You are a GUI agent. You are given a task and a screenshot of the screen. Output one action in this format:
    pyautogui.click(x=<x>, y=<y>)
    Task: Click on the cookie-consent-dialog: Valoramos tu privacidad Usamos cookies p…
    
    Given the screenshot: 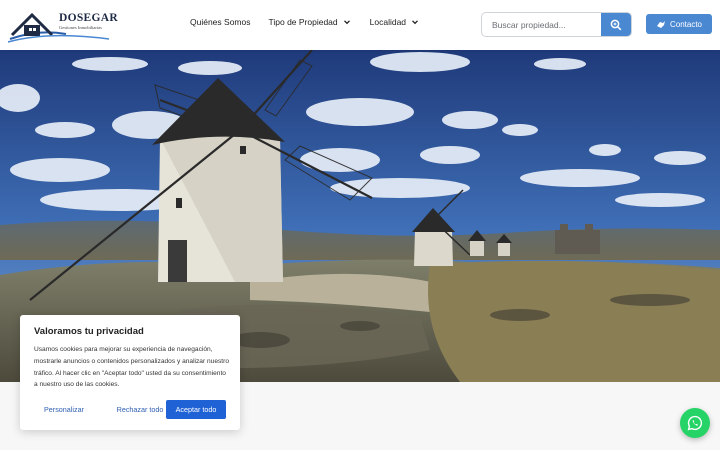 What is the action you would take?
    pyautogui.click(x=130, y=372)
    